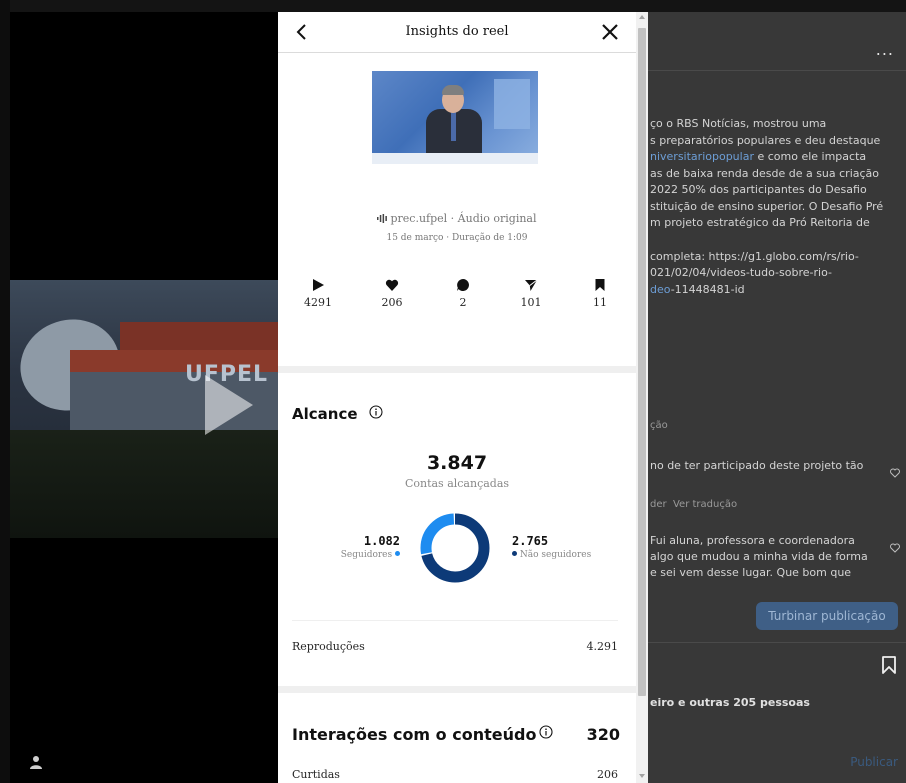 Image resolution: width=906 pixels, height=783 pixels. What do you see at coordinates (642, 776) in the screenshot?
I see `scroll-down-arrow` at bounding box center [642, 776].